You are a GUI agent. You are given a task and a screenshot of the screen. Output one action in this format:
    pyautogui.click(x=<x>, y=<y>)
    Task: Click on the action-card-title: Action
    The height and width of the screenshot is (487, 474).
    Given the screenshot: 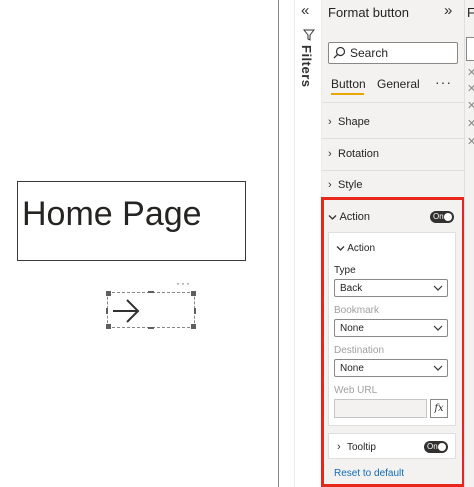 What is the action you would take?
    pyautogui.click(x=361, y=248)
    